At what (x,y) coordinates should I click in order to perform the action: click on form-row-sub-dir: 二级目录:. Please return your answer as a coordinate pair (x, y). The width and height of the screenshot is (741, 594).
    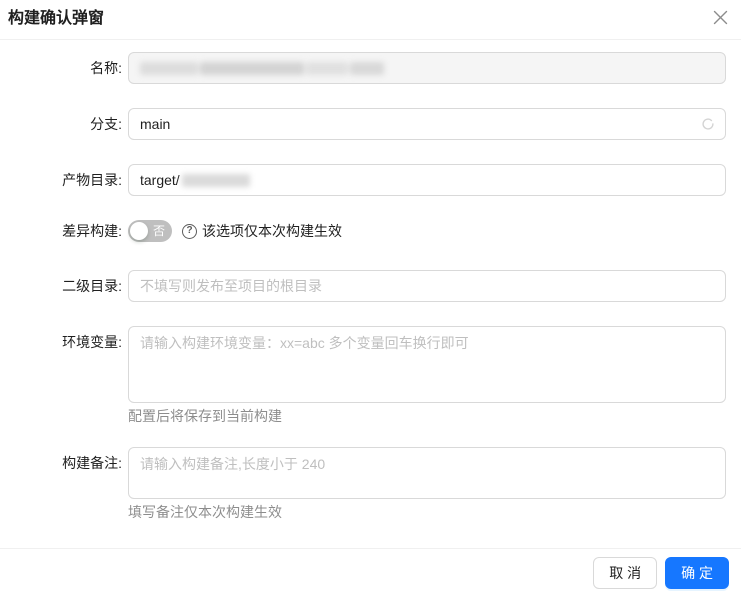
    Looking at the image, I should click on (370, 286).